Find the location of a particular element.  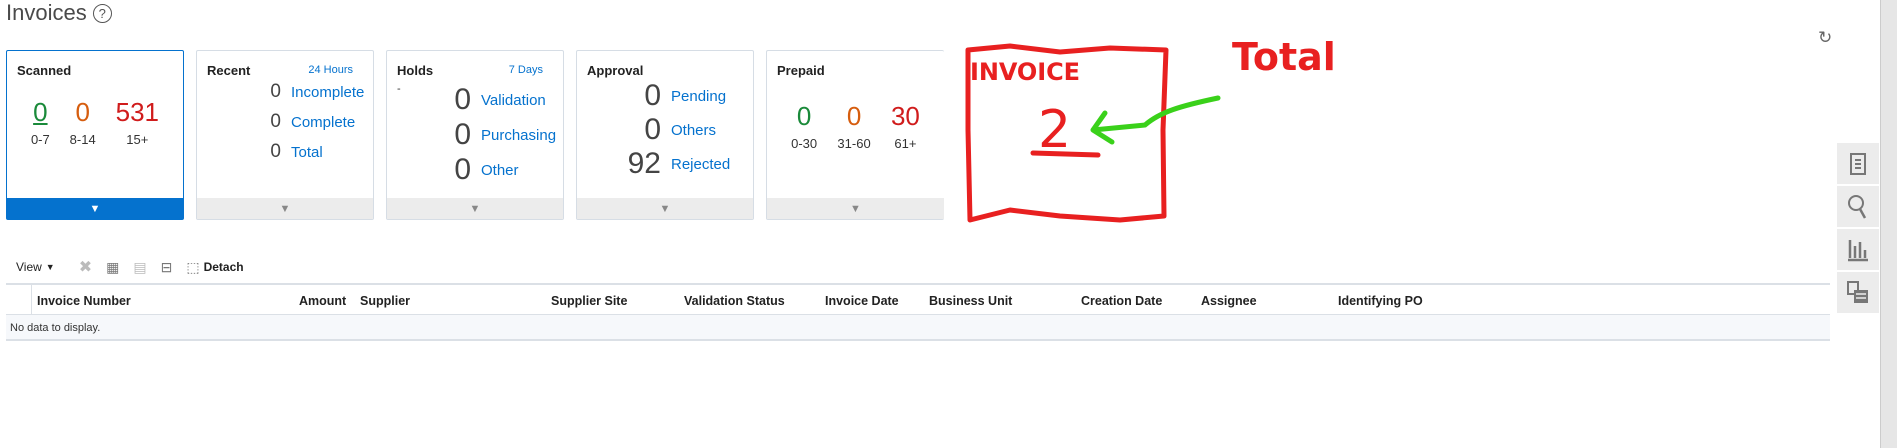

table-toolbar: View ▼ ✖ ▦ ▤ ⊟ ⬚ Detach is located at coordinates (130, 267).